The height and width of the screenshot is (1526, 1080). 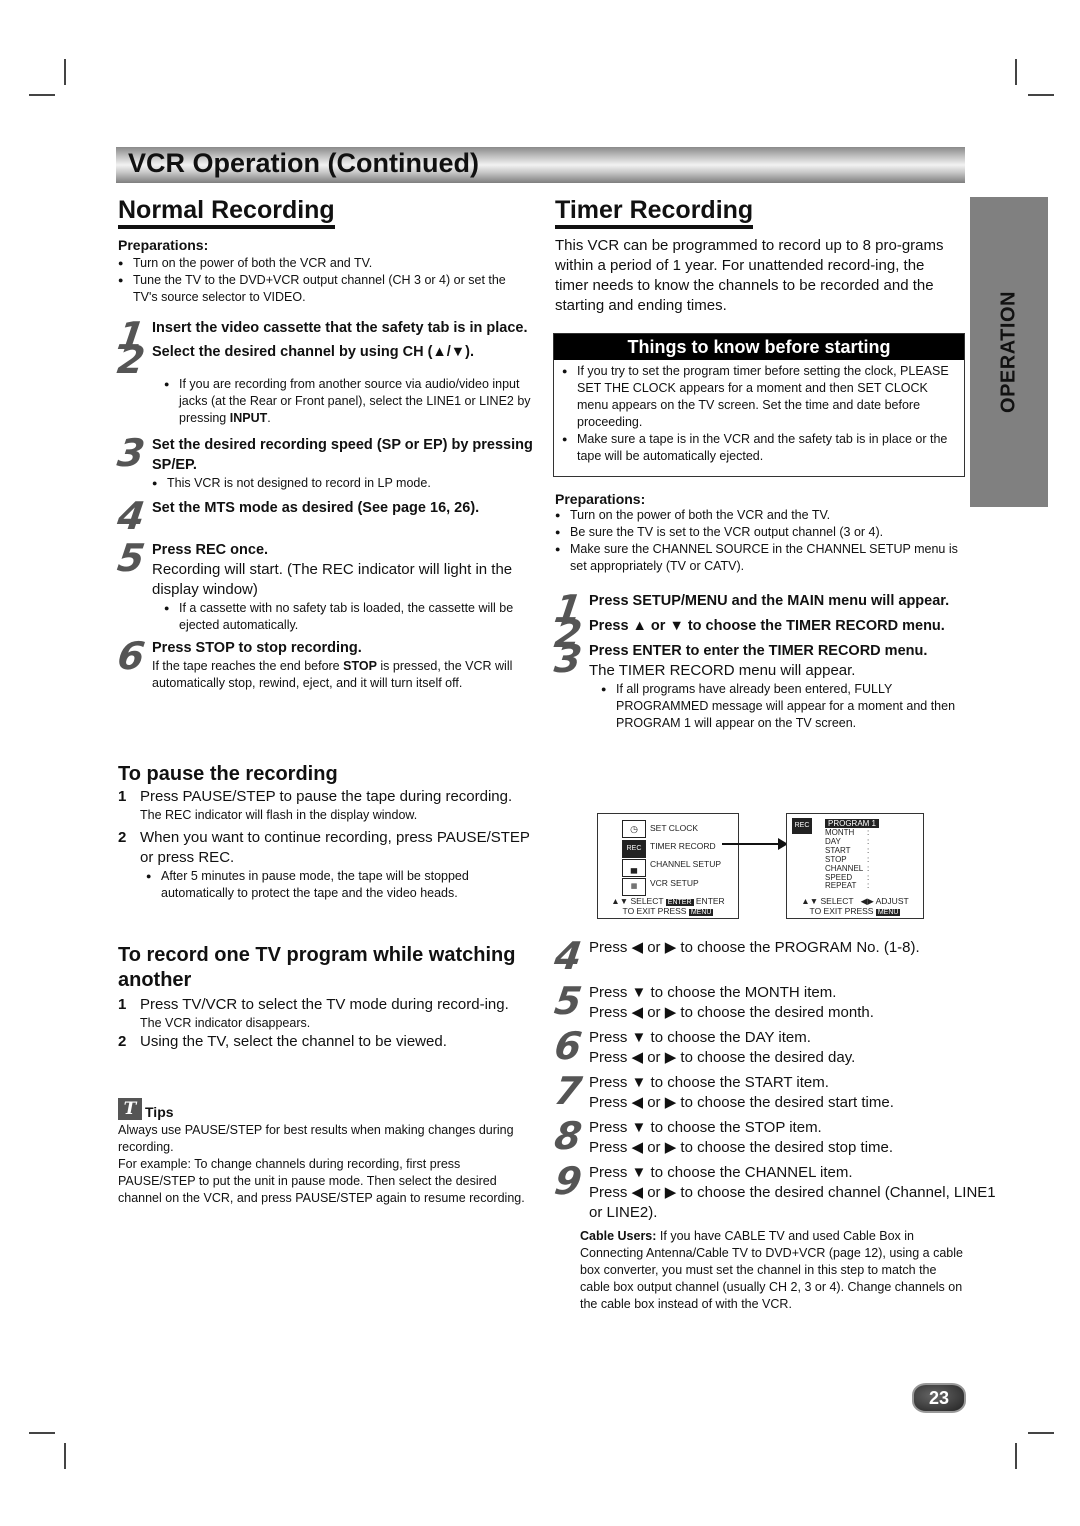 I want to click on menu-item: VCR SETUP, so click(x=674, y=883).